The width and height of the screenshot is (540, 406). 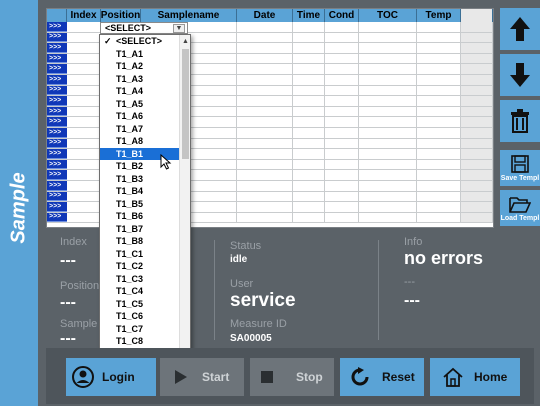 What do you see at coordinates (145, 166) in the screenshot?
I see `dropdown-option: T1_B2` at bounding box center [145, 166].